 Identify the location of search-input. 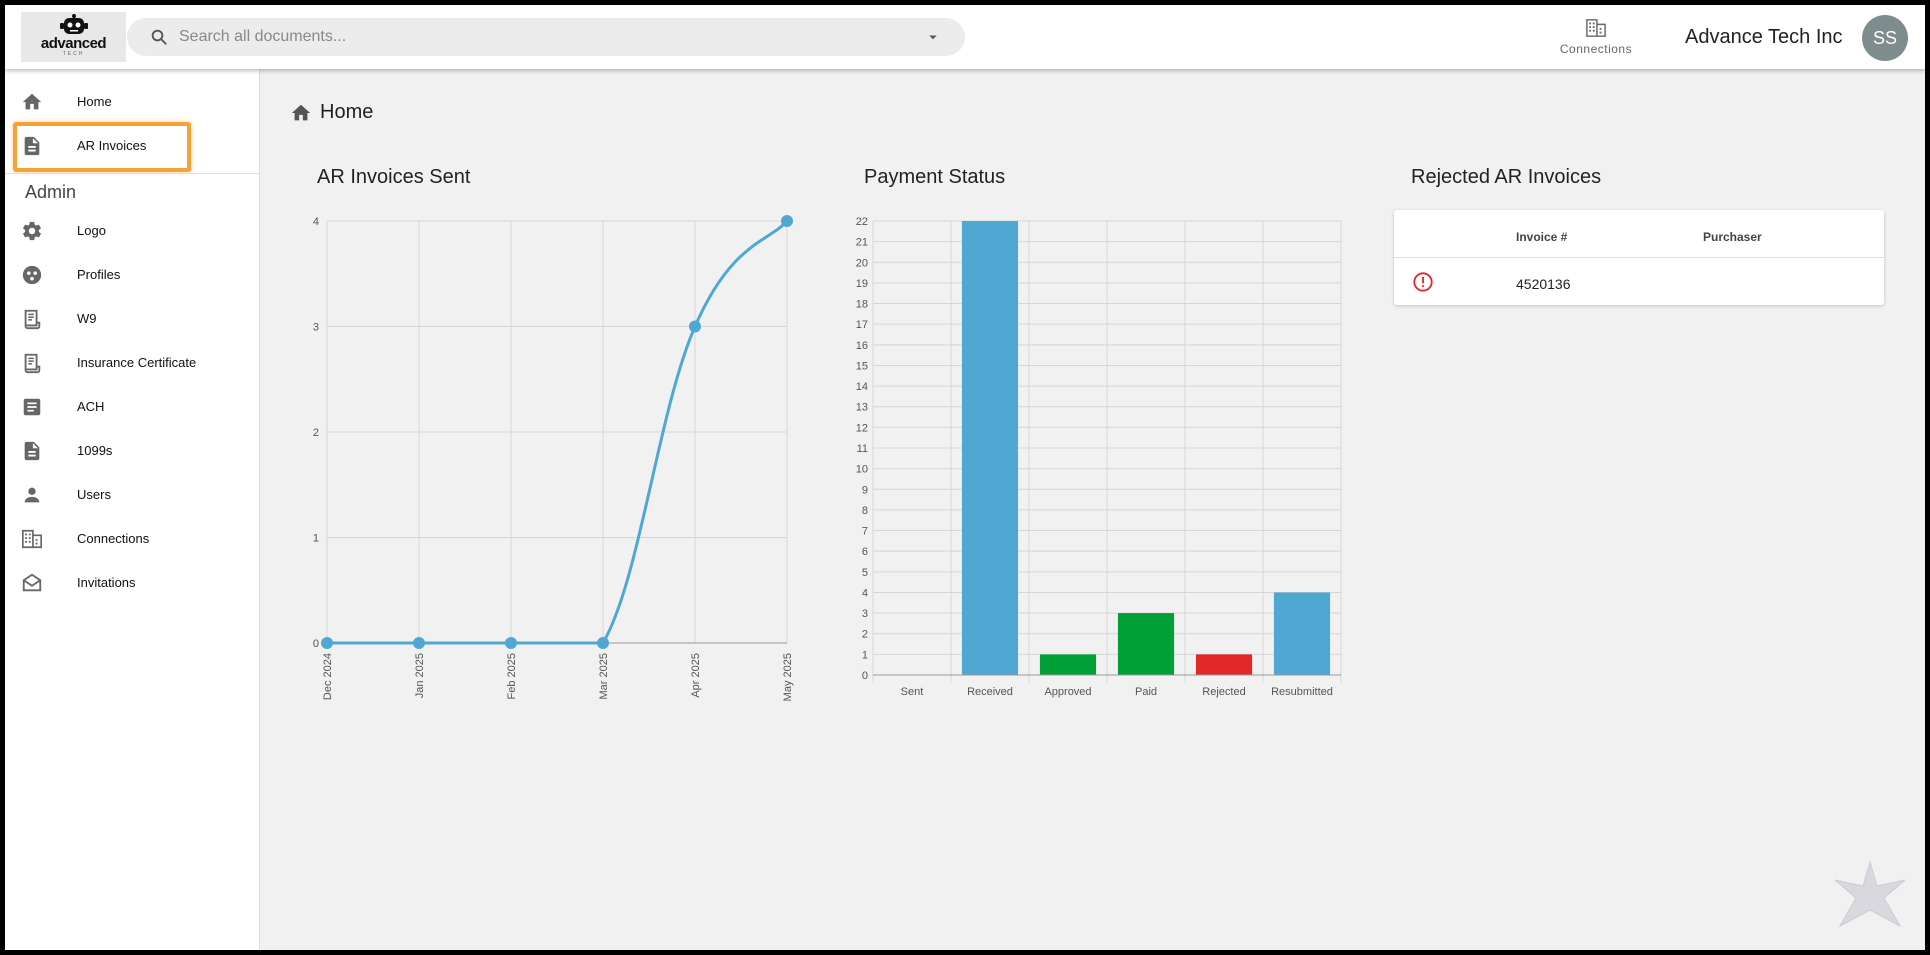
(549, 37).